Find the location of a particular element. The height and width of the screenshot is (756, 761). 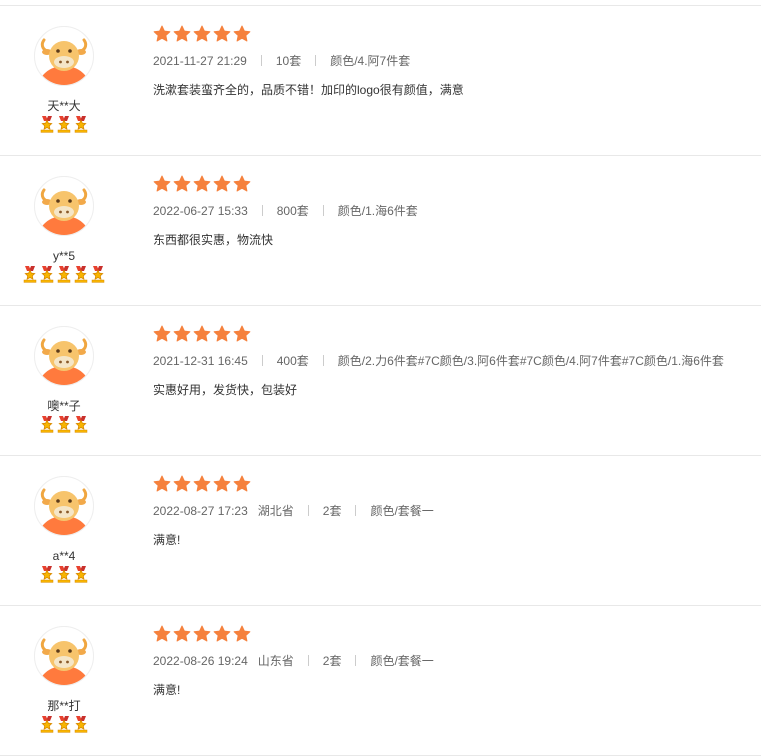

review-date: 2021-11-27 21:29 is located at coordinates (200, 61).